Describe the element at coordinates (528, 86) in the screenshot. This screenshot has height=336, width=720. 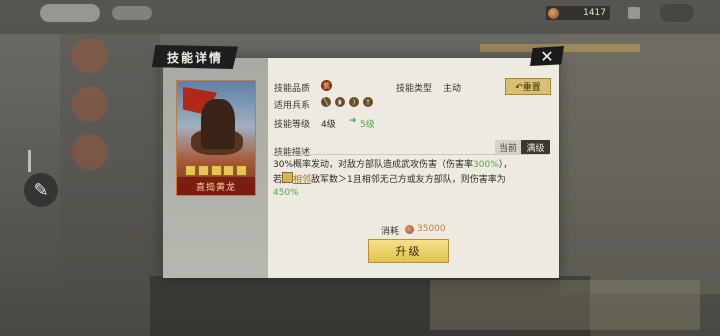
I see `reset-button: ↶重置` at that location.